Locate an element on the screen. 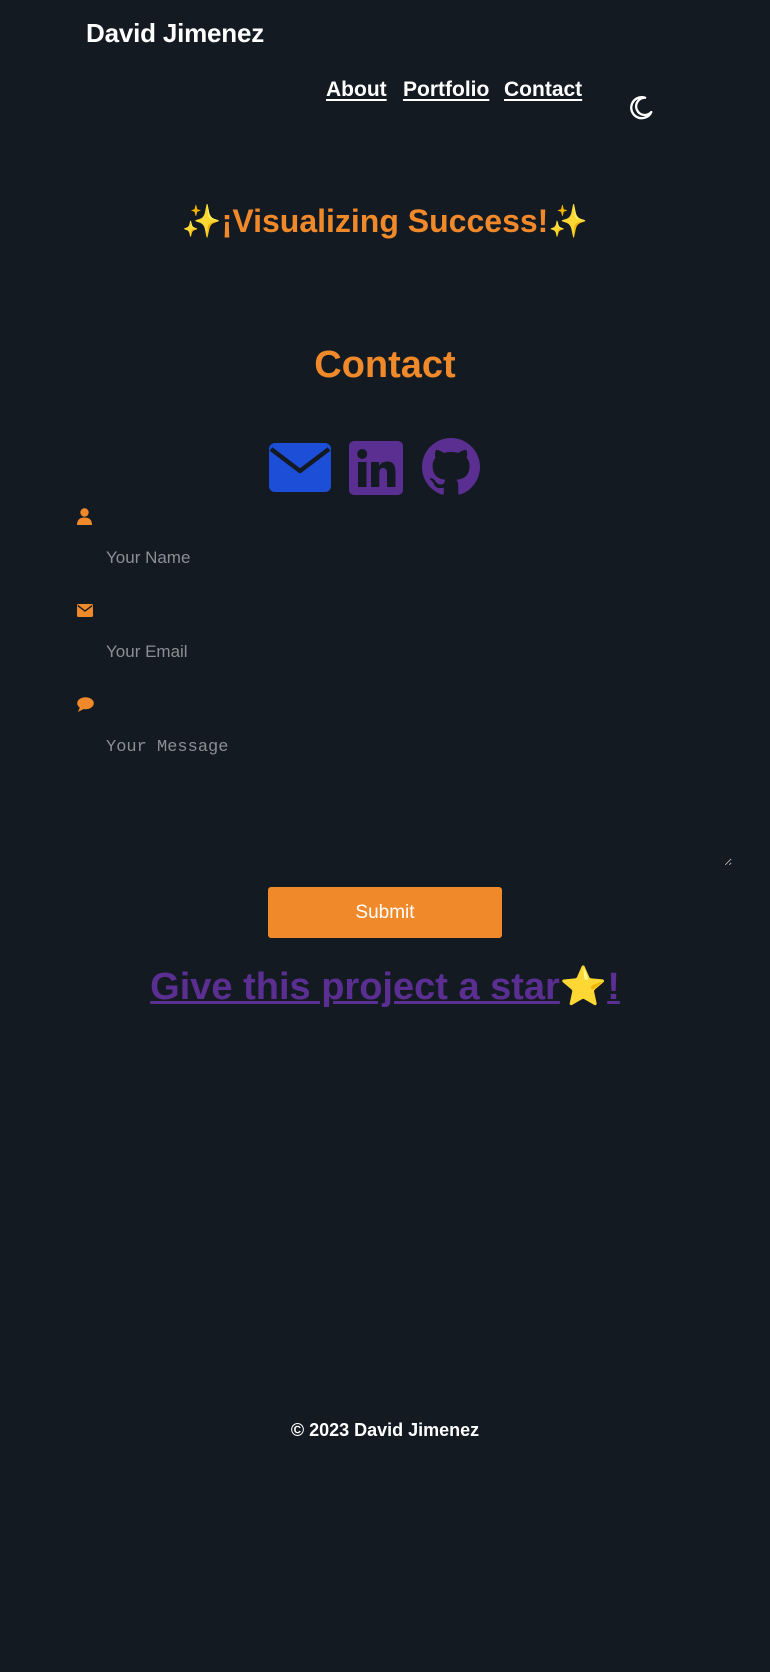 This screenshot has height=1672, width=770. moon-icon is located at coordinates (641, 108).